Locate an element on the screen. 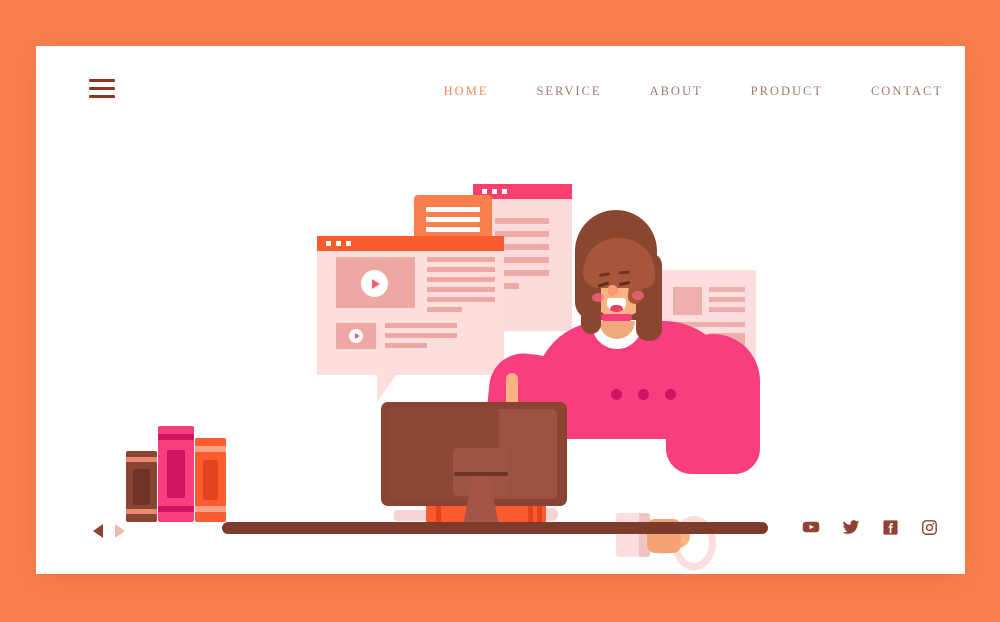  nav-item-product: PRODUCT is located at coordinates (787, 91).